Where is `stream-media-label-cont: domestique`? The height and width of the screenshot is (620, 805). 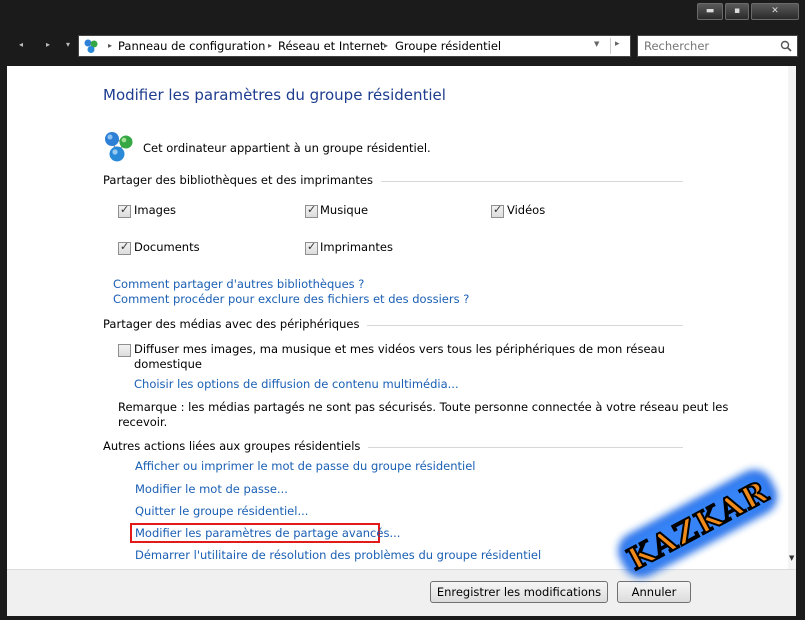 stream-media-label-cont: domestique is located at coordinates (168, 364).